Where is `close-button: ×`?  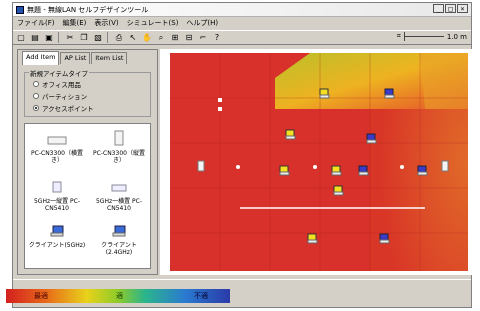
close-button: × is located at coordinates (462, 8).